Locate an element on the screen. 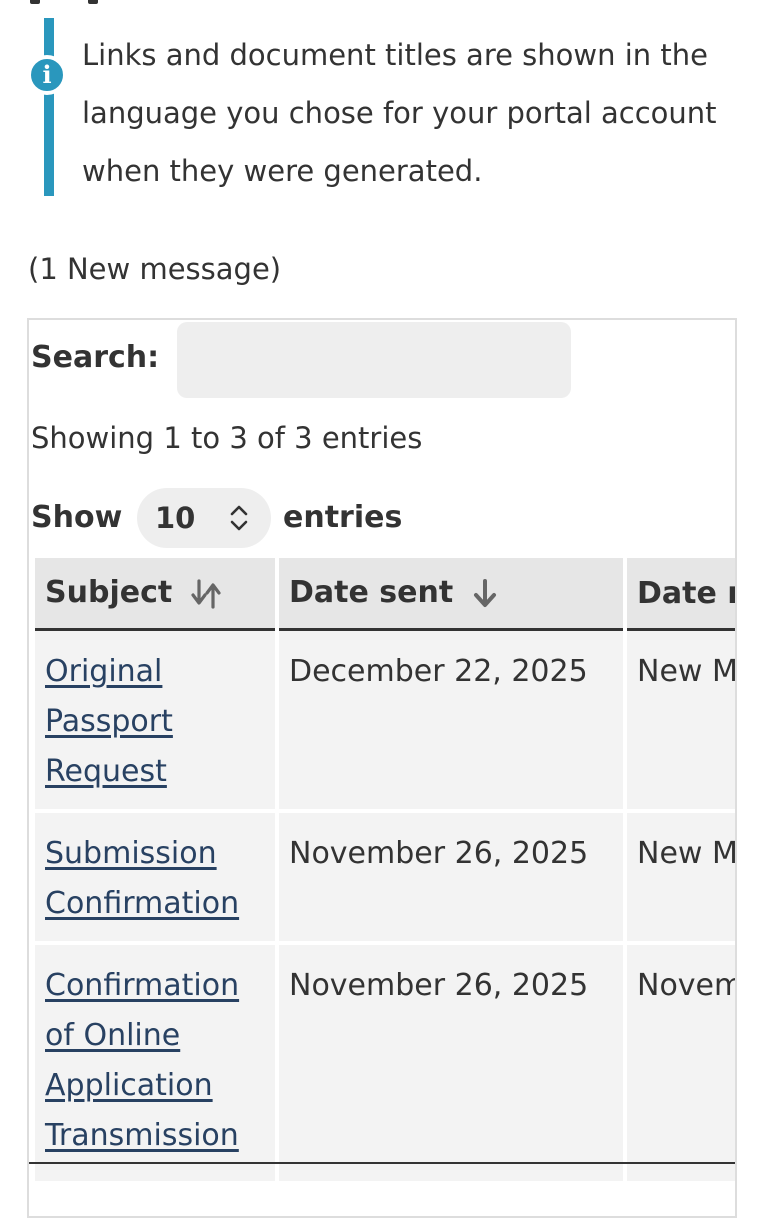 This screenshot has height=1218, width=764. column-header-date-sent: Date sent is located at coordinates (451, 594).